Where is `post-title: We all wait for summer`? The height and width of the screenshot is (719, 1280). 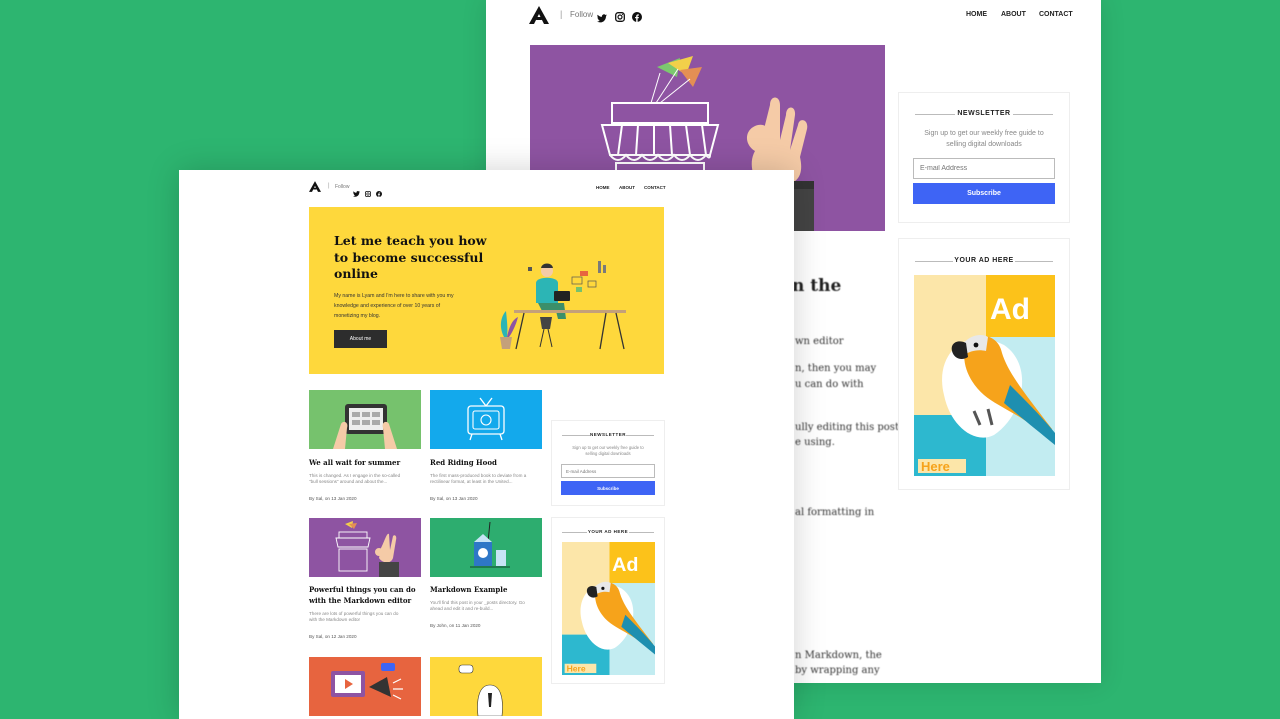
post-title: We all wait for summer is located at coordinates (354, 463).